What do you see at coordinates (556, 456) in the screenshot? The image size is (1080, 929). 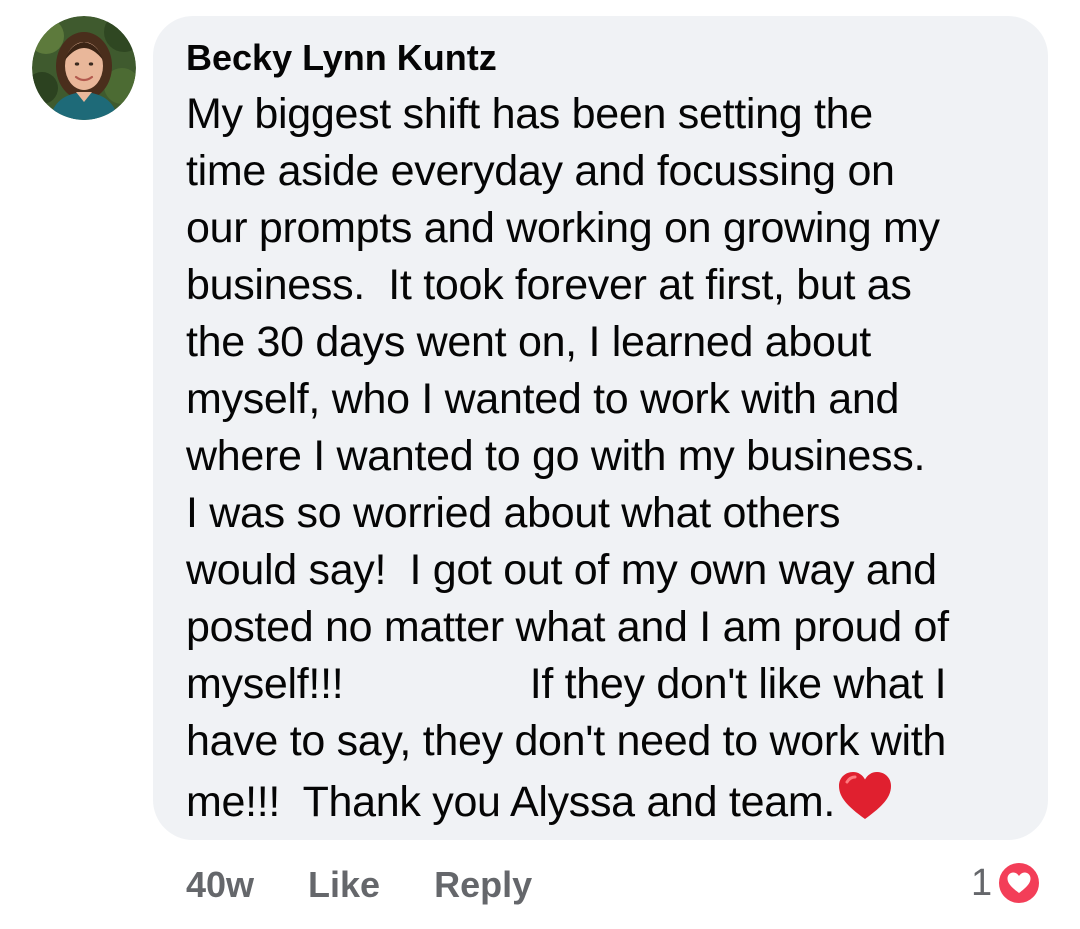 I see `comment-line: where I wanted to go with my business.` at bounding box center [556, 456].